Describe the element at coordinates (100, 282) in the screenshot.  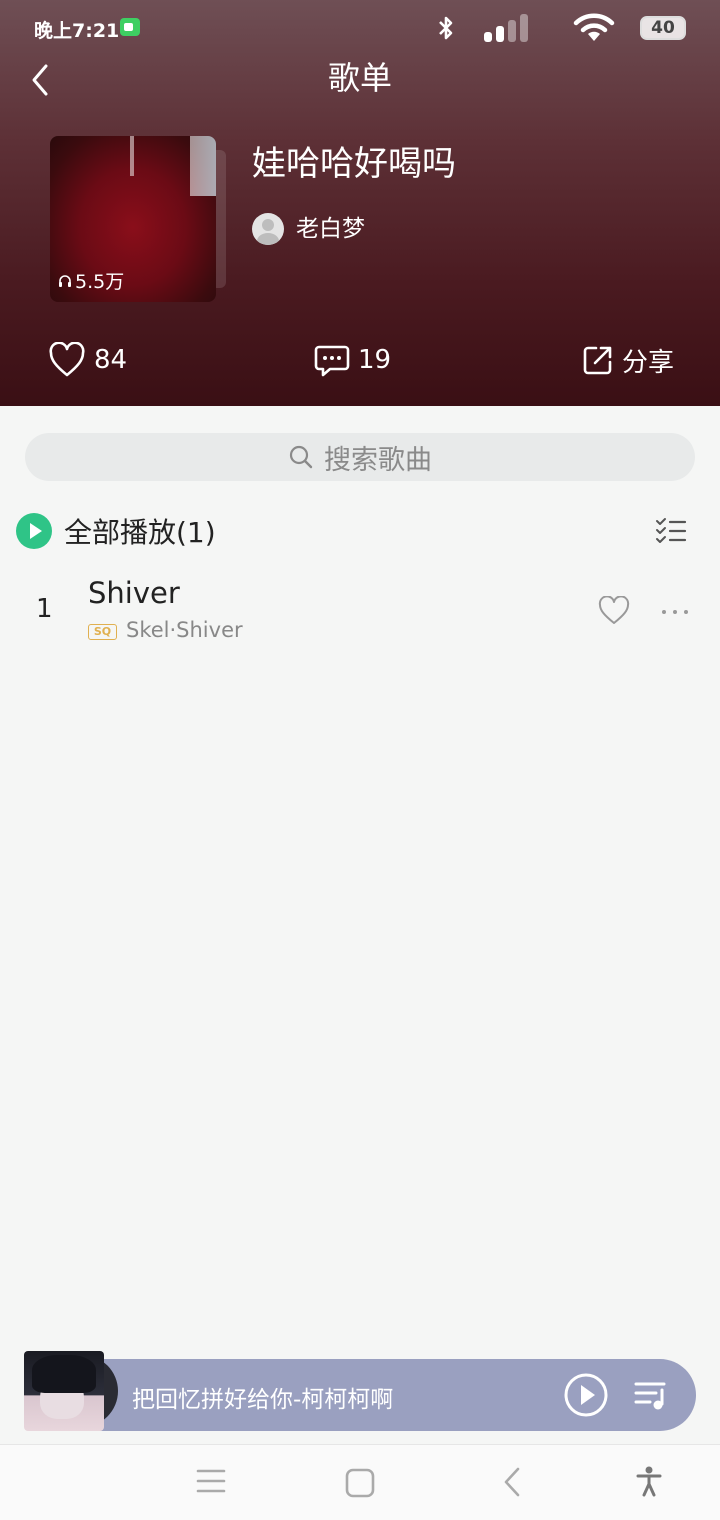
I see `play-count-value: 5.5万` at that location.